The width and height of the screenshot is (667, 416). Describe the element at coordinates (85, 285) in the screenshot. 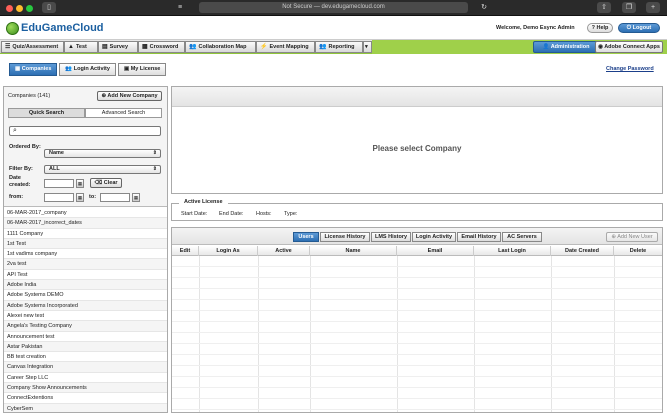

I see `company-list-item: Adobe India` at that location.